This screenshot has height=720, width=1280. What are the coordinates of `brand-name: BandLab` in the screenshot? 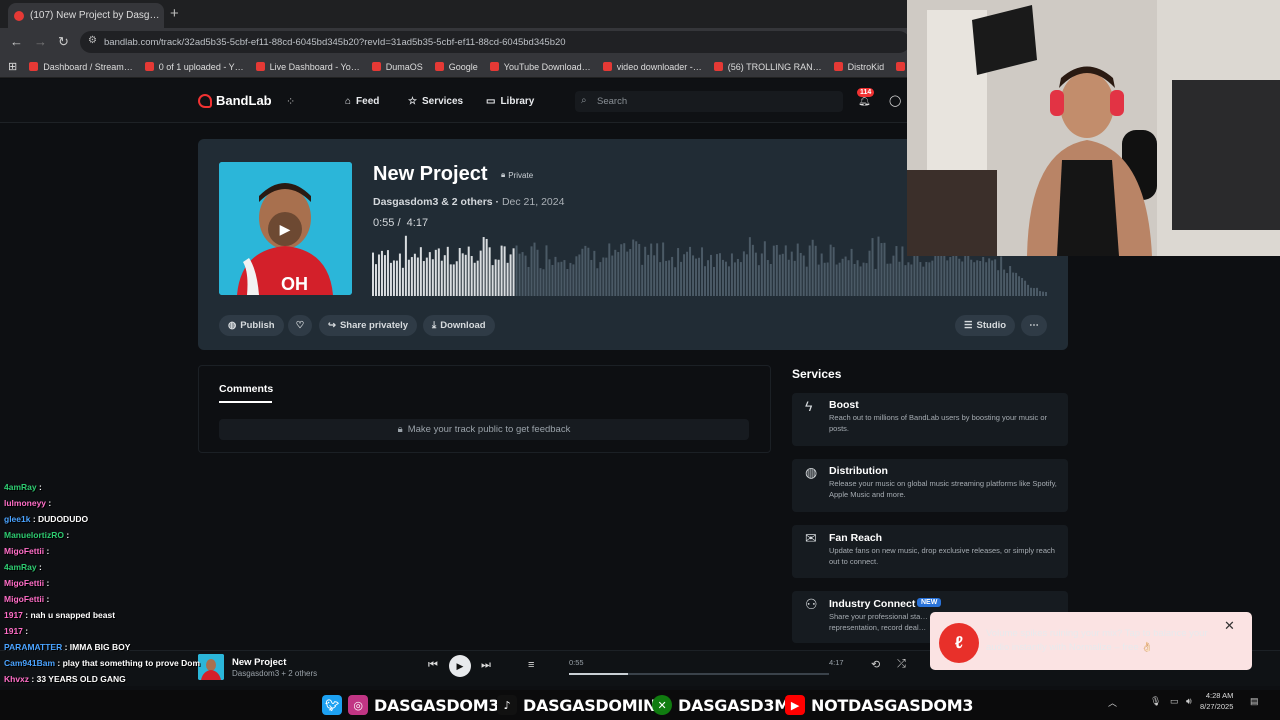 It's located at (244, 100).